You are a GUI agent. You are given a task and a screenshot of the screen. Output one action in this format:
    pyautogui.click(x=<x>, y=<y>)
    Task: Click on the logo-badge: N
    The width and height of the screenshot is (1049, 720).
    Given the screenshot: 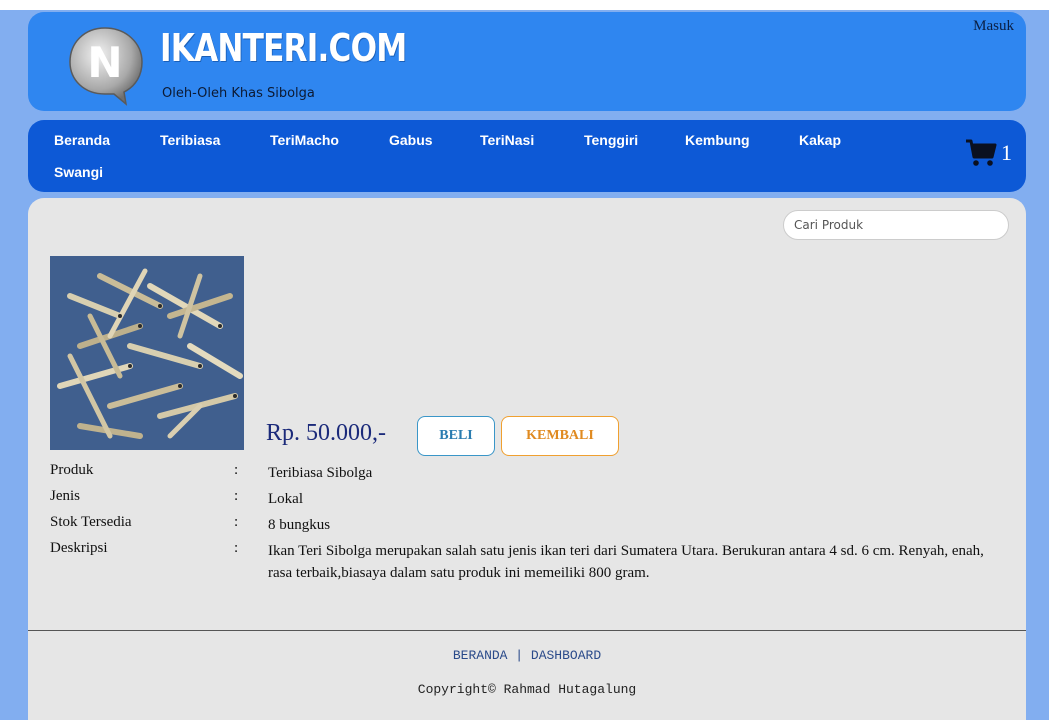 What is the action you would take?
    pyautogui.click(x=105, y=65)
    